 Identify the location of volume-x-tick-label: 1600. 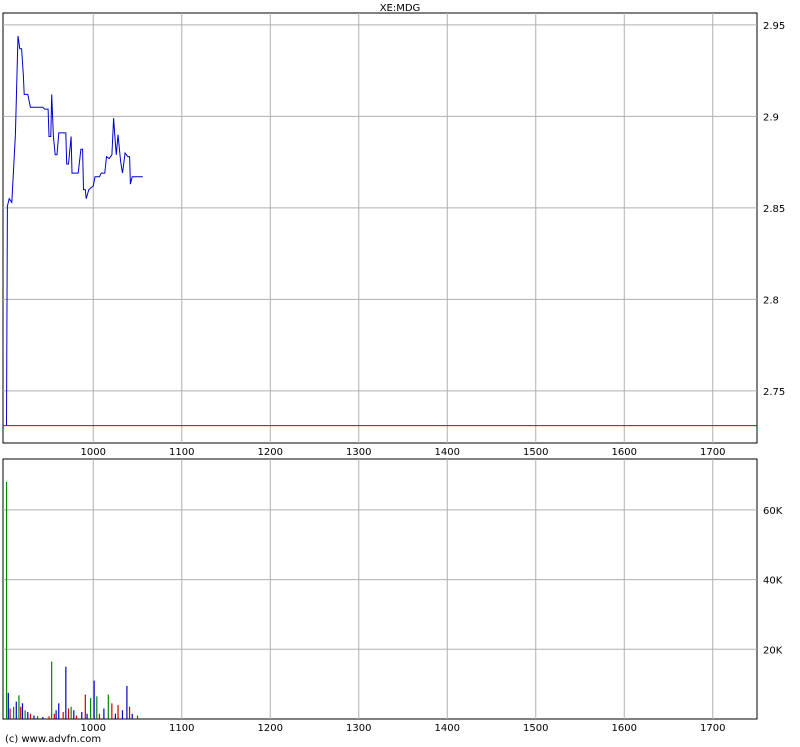
(624, 728).